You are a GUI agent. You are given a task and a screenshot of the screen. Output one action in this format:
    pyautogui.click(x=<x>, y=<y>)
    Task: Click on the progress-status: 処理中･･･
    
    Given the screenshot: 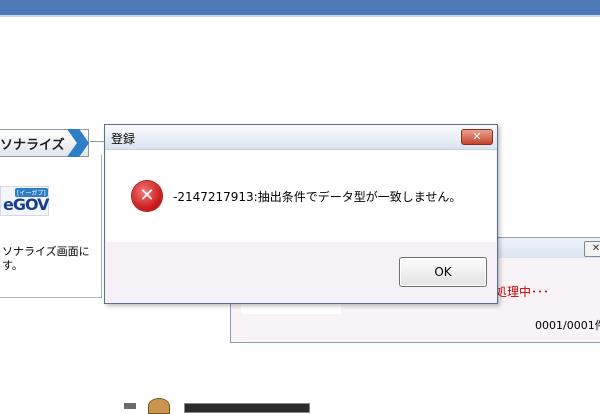 What is the action you would take?
    pyautogui.click(x=522, y=292)
    